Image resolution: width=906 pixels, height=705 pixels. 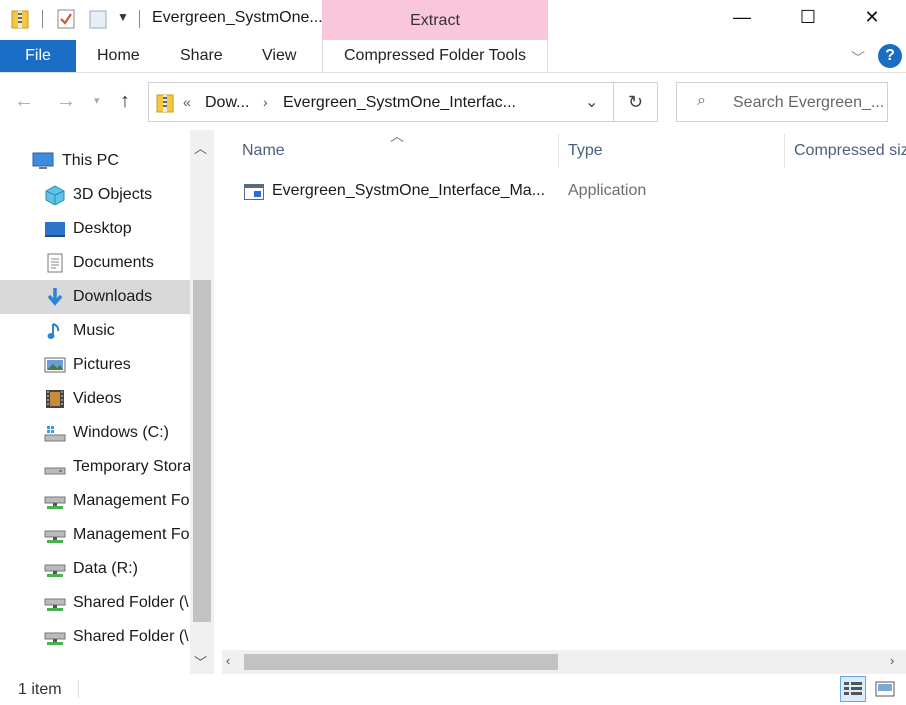 I want to click on desktop-icon, so click(x=55, y=229).